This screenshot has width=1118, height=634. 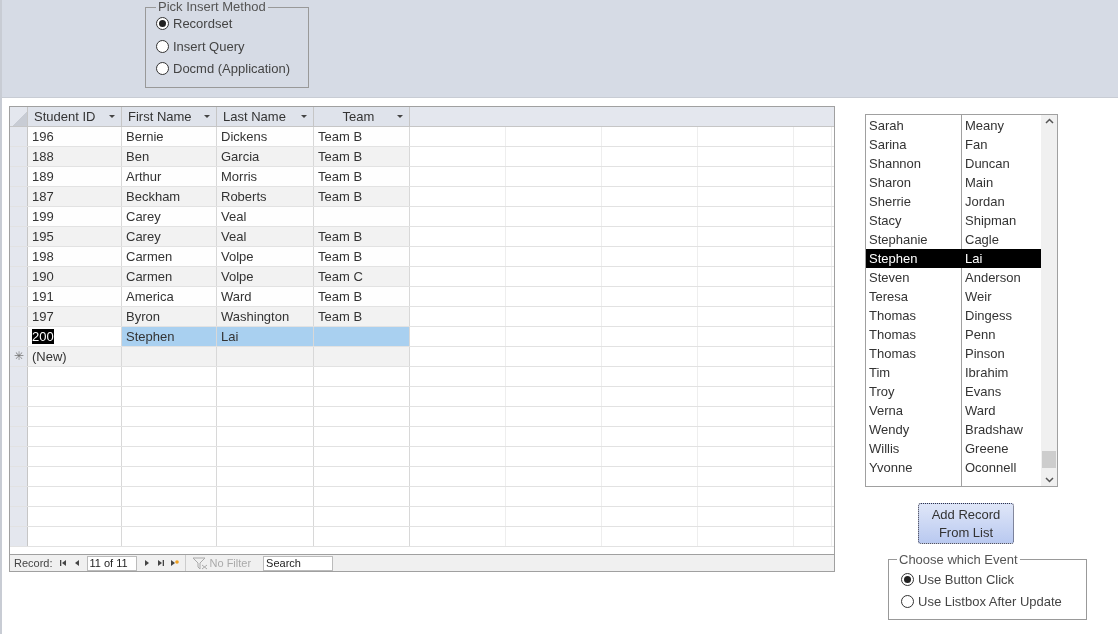 I want to click on table-cell, so click(x=362, y=336).